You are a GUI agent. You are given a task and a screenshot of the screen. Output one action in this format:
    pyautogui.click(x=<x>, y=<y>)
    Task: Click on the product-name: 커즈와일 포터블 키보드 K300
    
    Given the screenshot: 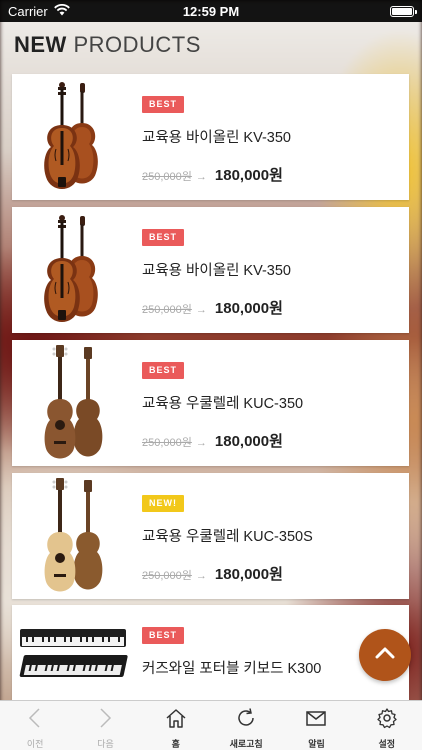 What is the action you would take?
    pyautogui.click(x=232, y=669)
    